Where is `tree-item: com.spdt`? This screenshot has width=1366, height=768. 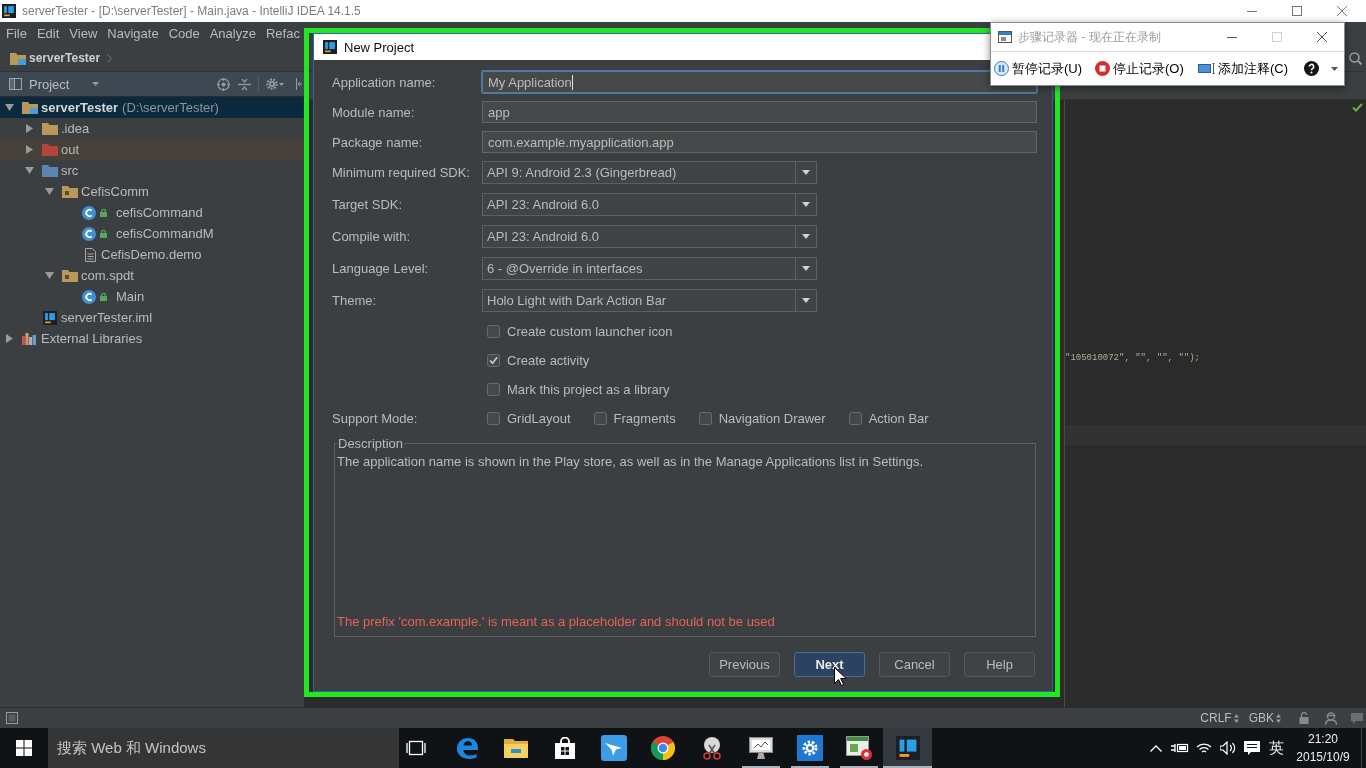 tree-item: com.spdt is located at coordinates (152, 275).